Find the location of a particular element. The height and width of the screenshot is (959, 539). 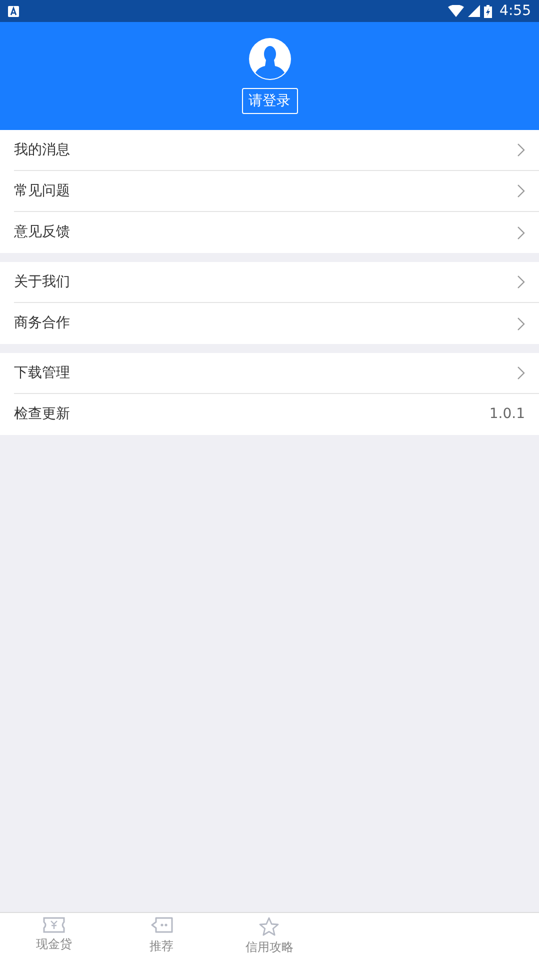

menu-label: 商务合作 is located at coordinates (42, 323).